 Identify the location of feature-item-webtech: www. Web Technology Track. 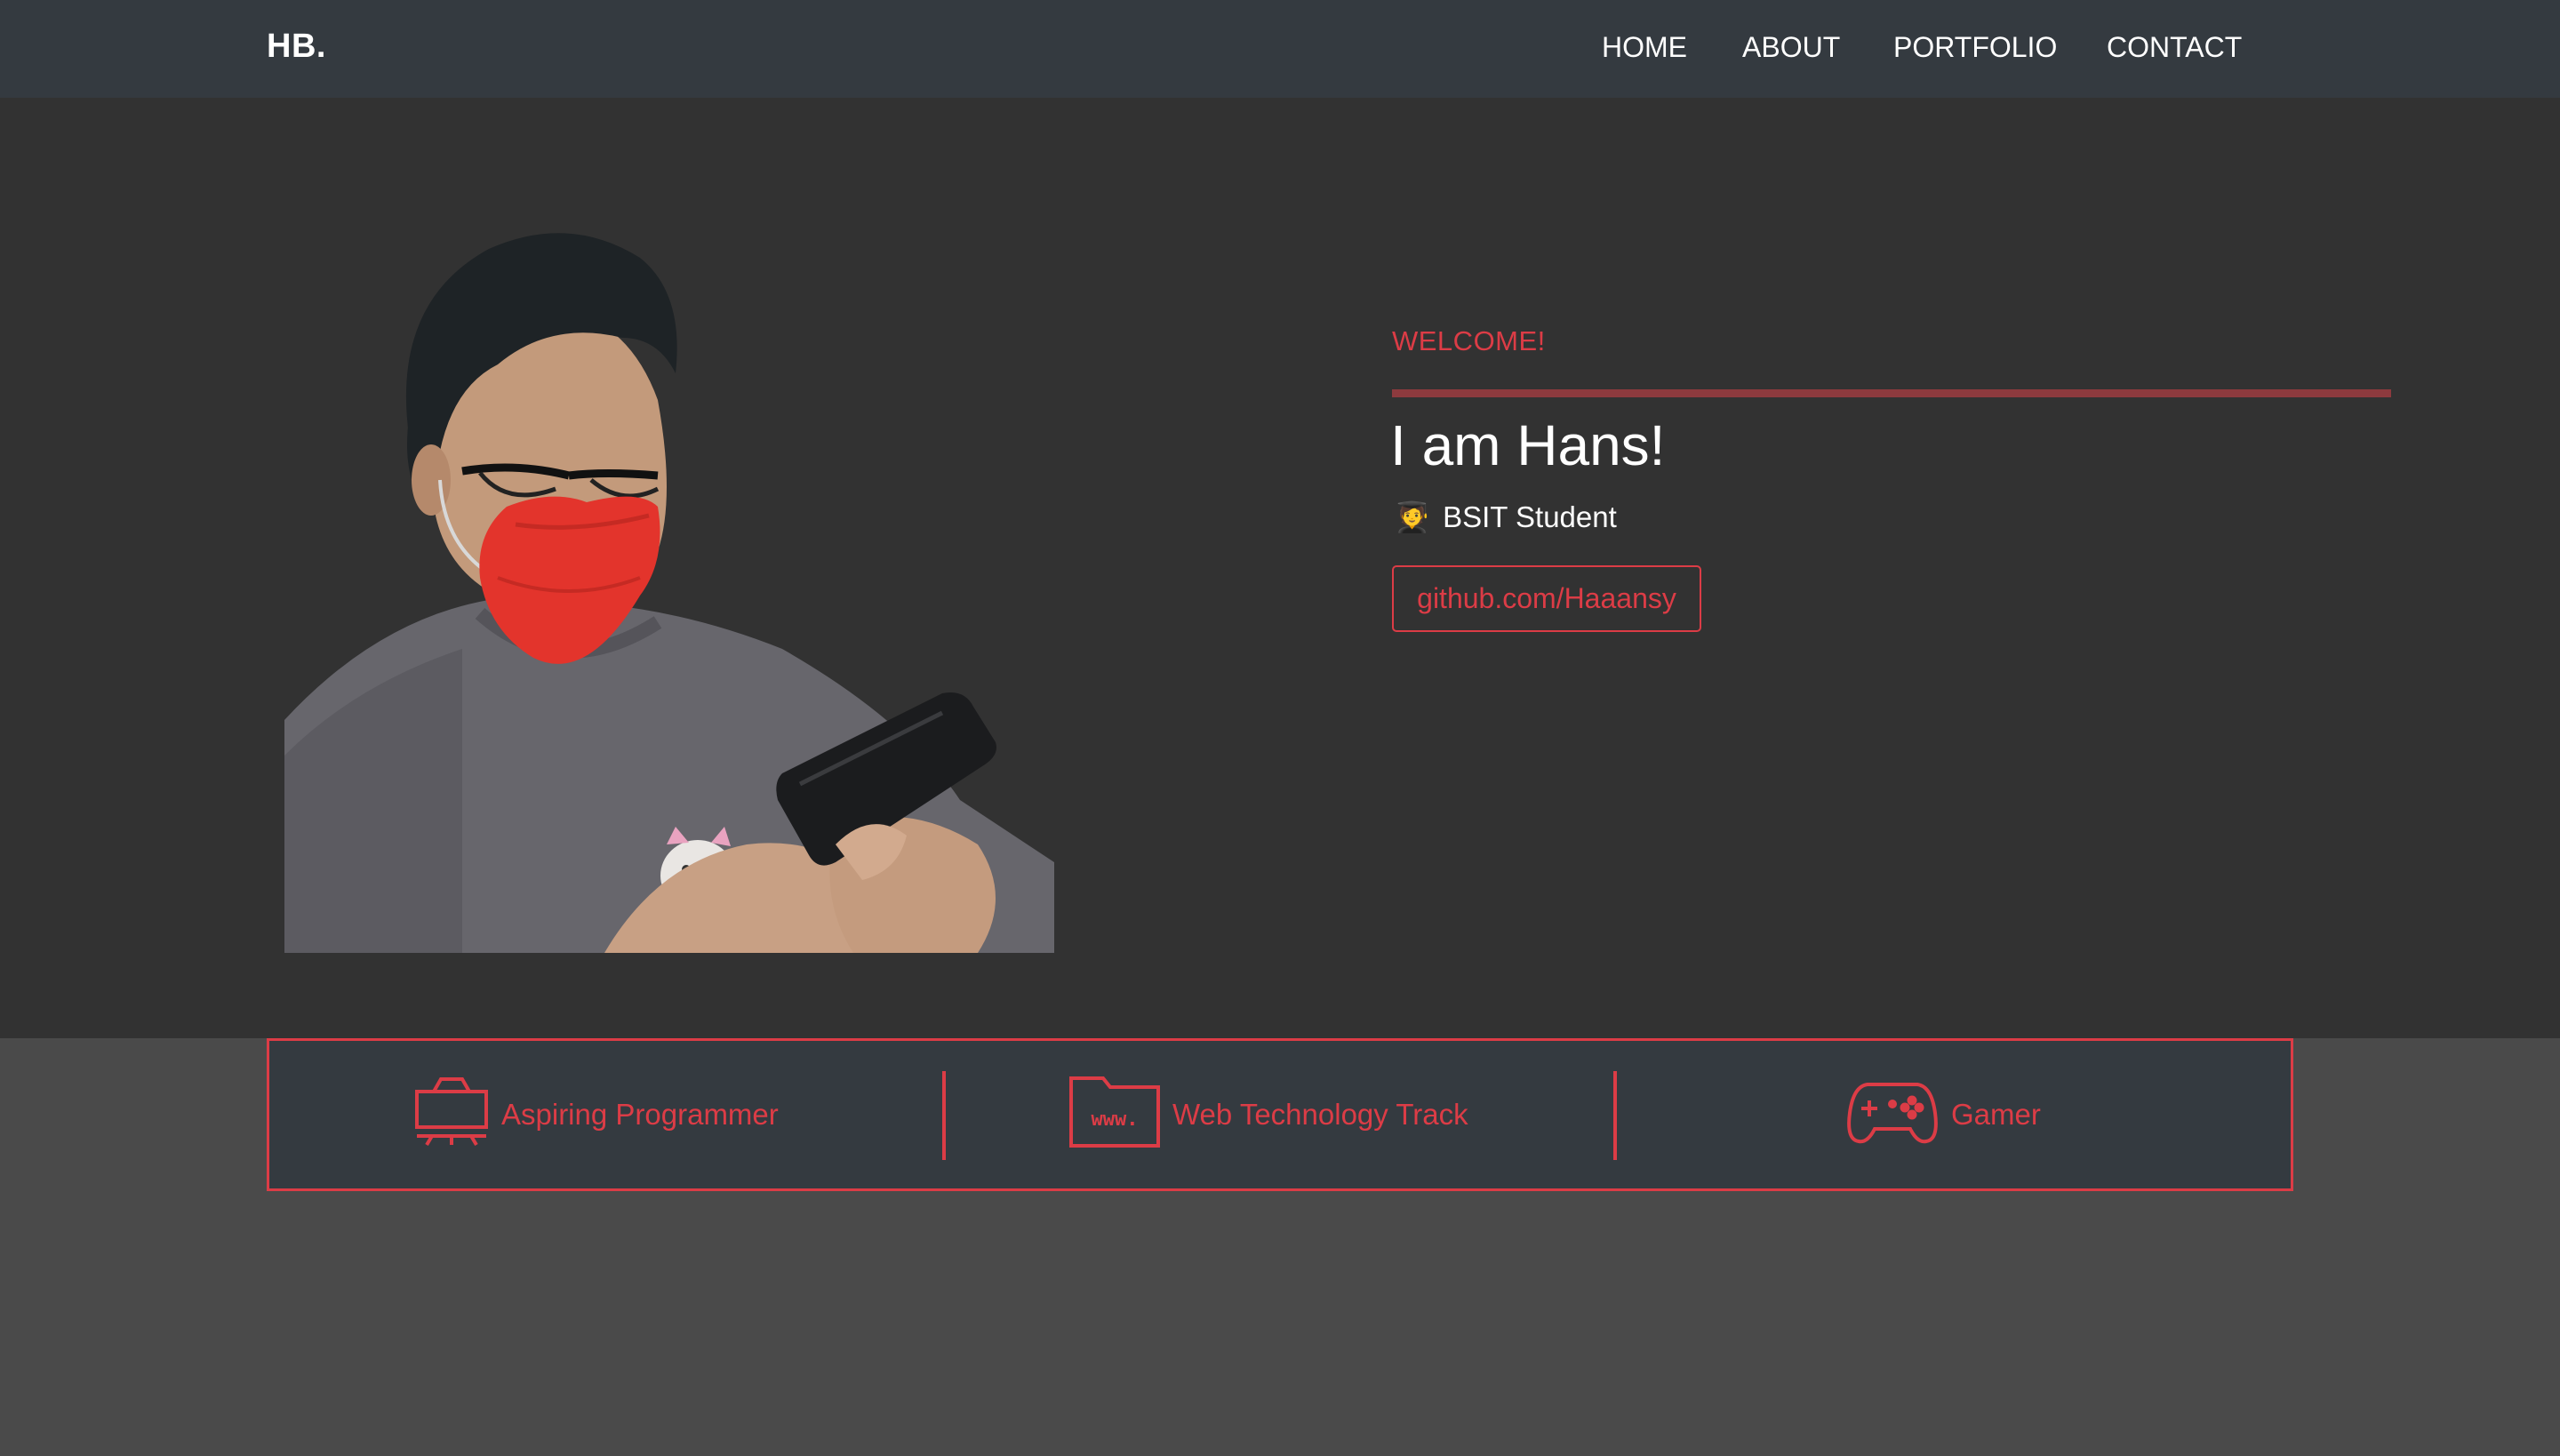
(1268, 1114).